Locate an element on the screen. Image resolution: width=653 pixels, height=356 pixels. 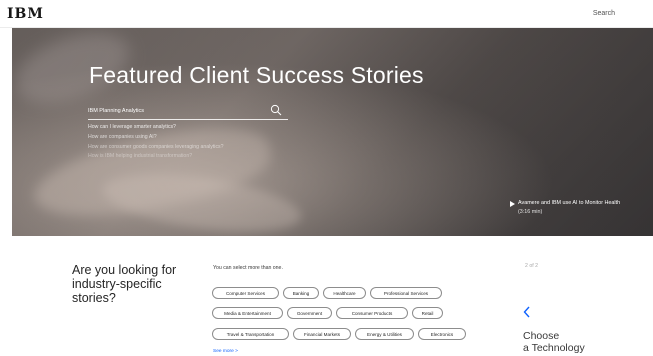
chip-computer-services: Computer Services is located at coordinates (245, 293).